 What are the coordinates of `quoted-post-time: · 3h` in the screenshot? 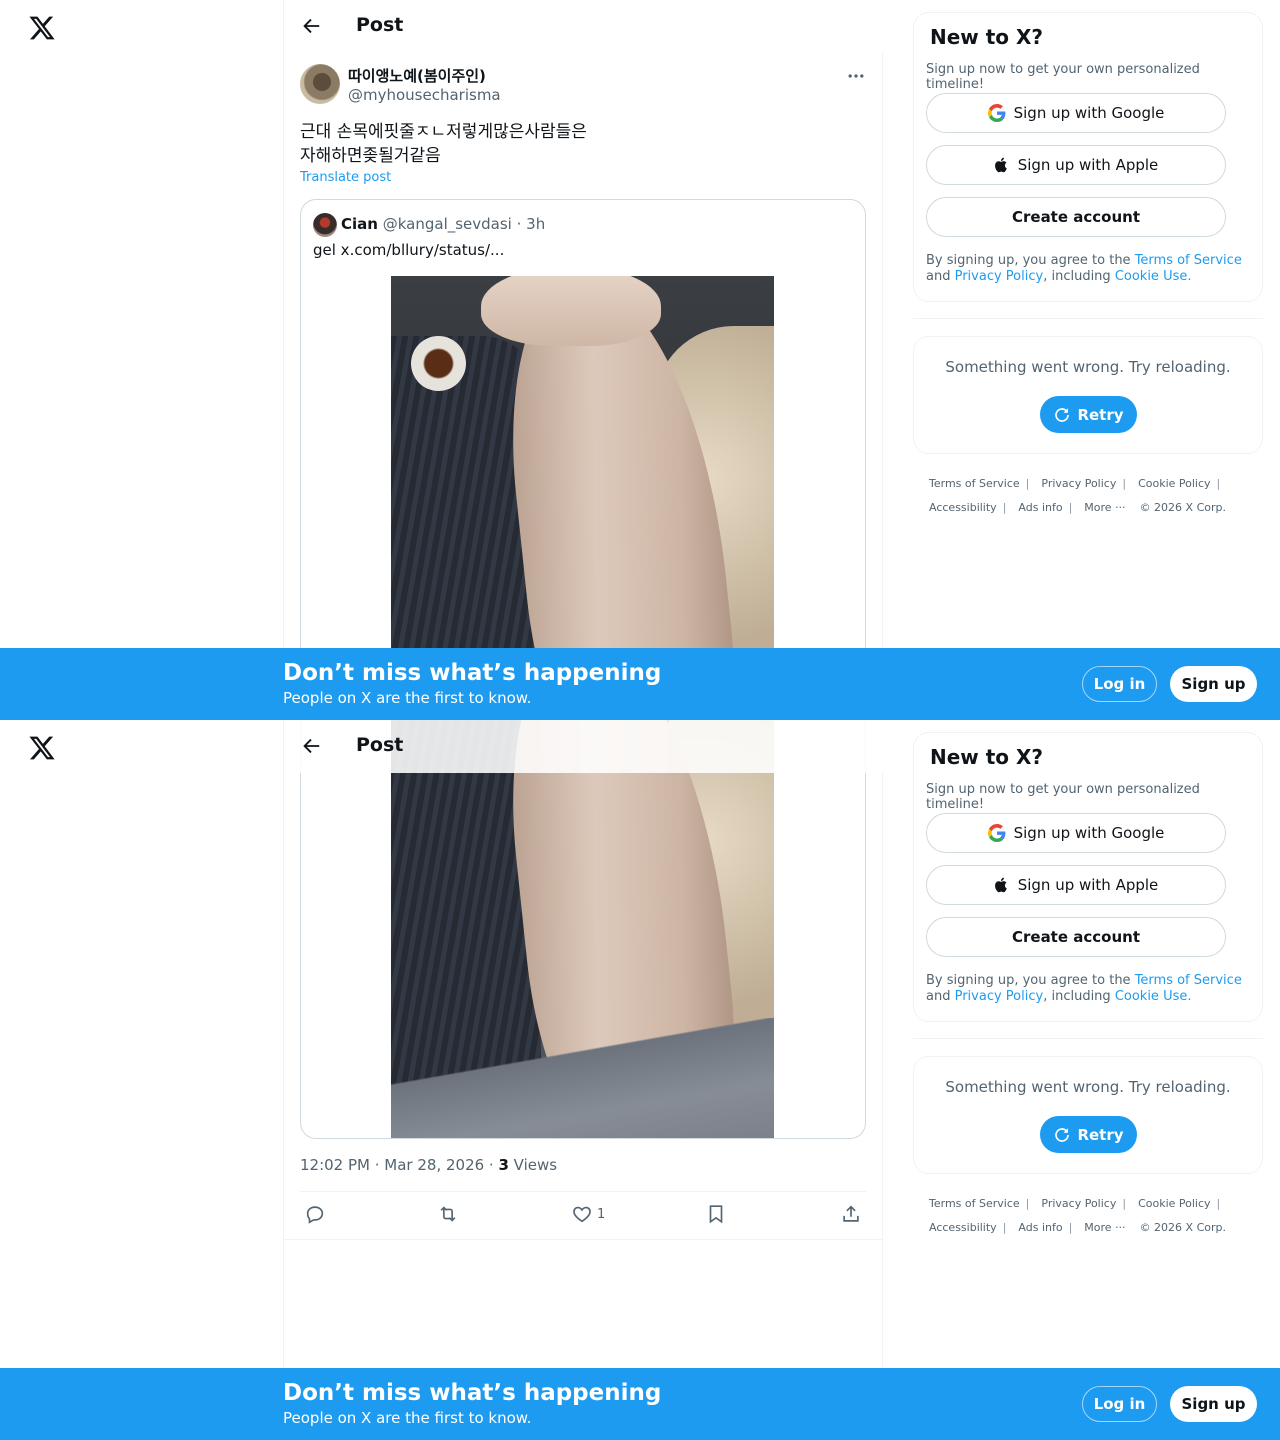 It's located at (528, 224).